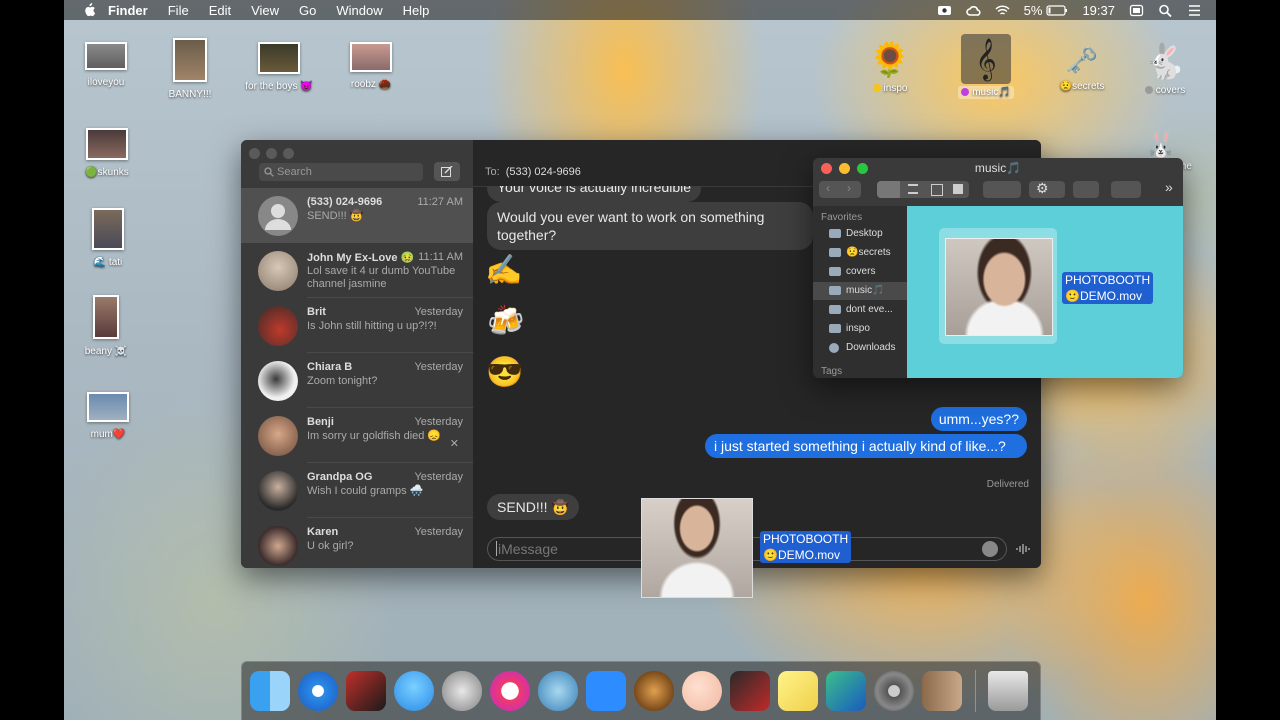 Image resolution: width=1280 pixels, height=720 pixels. I want to click on audio-message-icon, so click(1023, 549).